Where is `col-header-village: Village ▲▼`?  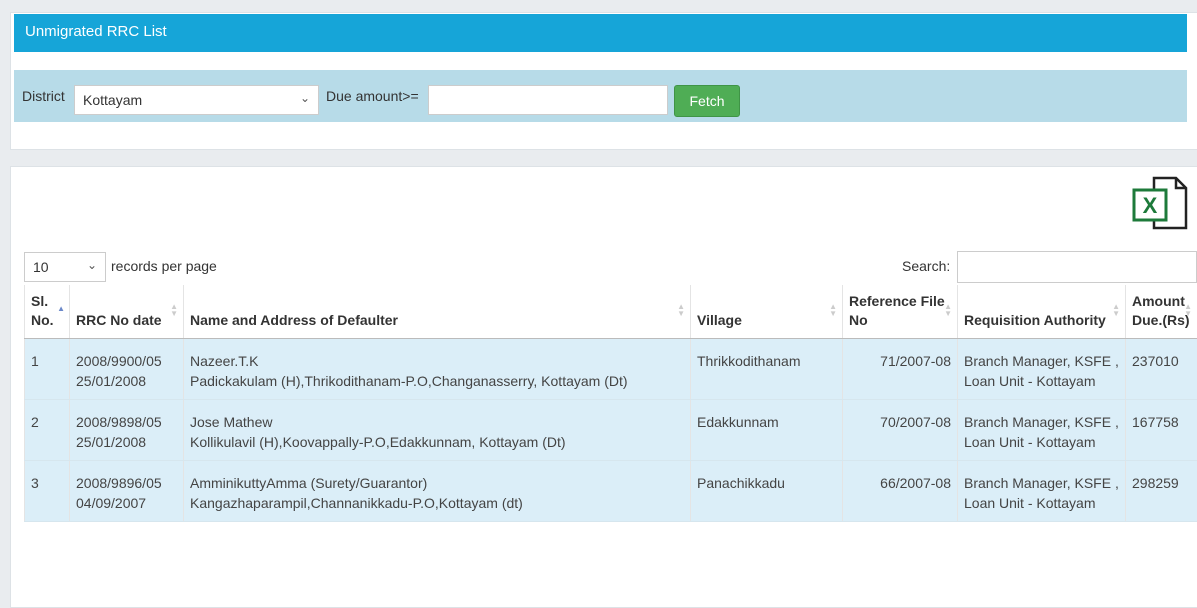 col-header-village: Village ▲▼ is located at coordinates (767, 312).